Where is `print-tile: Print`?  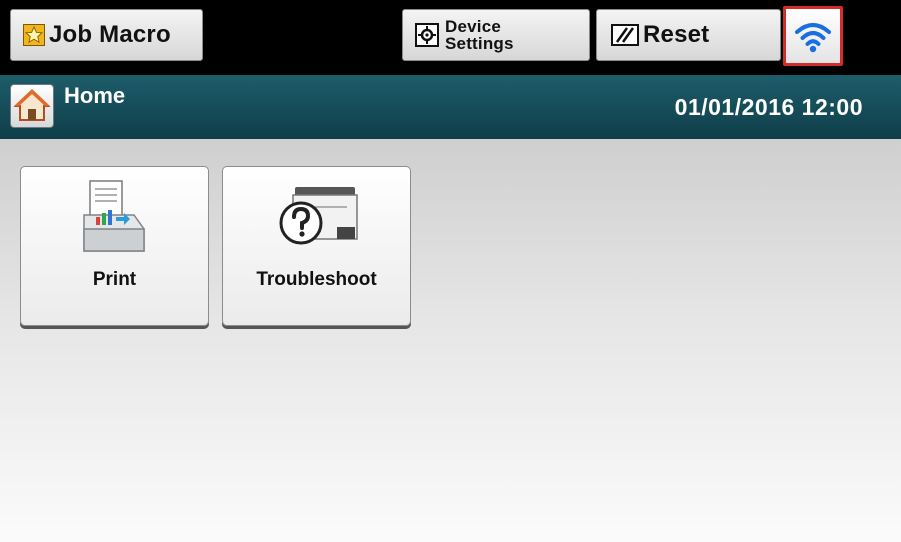
print-tile: Print is located at coordinates (114, 246).